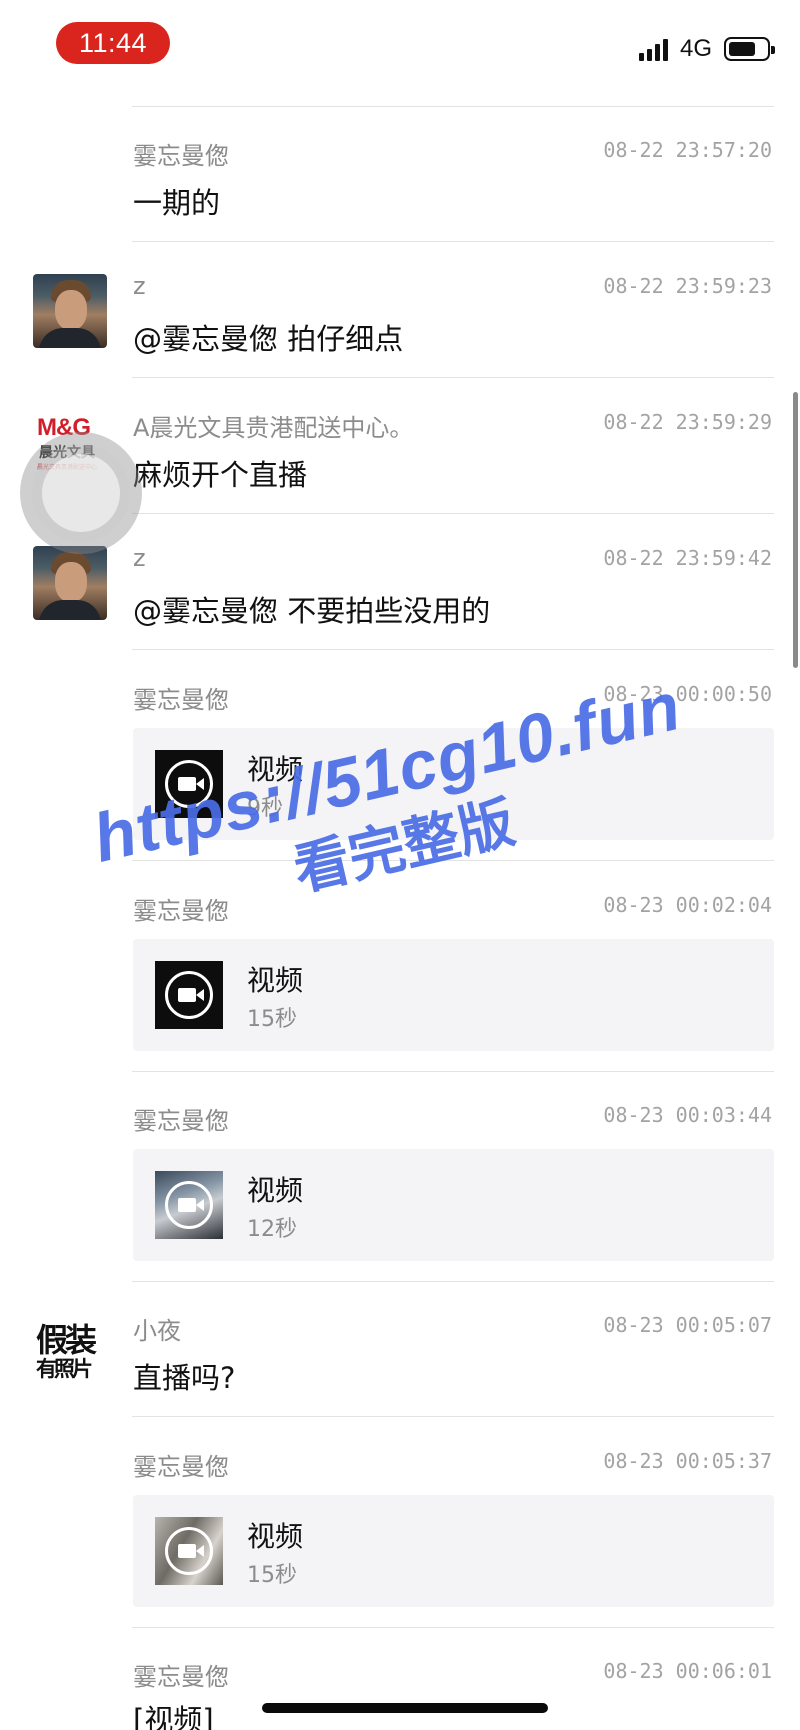 The height and width of the screenshot is (1730, 800). What do you see at coordinates (687, 150) in the screenshot?
I see `message-time: 08-22 23:57:20` at bounding box center [687, 150].